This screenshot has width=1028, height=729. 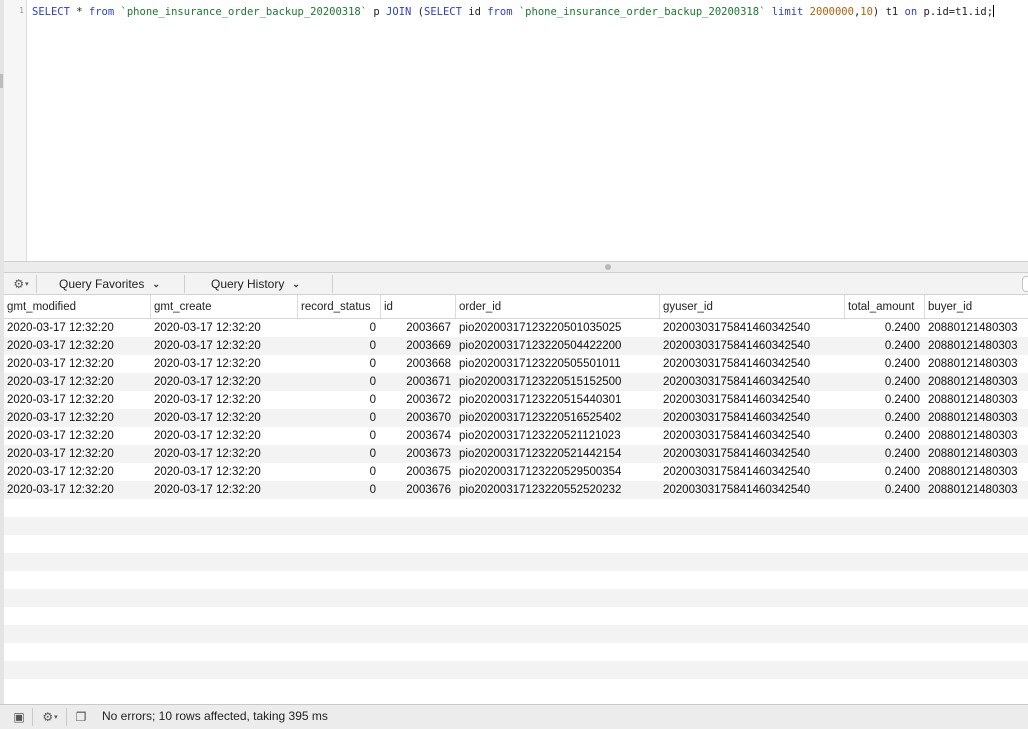 I want to click on cell-order-id: pio20200317123220501035025, so click(x=558, y=328).